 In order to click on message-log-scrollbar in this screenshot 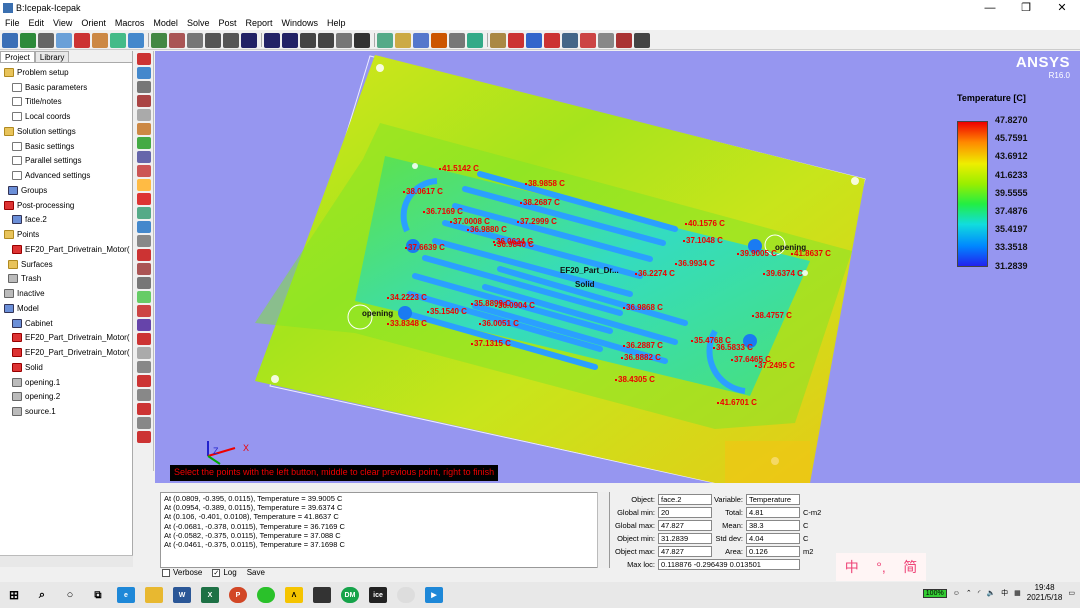, I will do `click(603, 530)`.